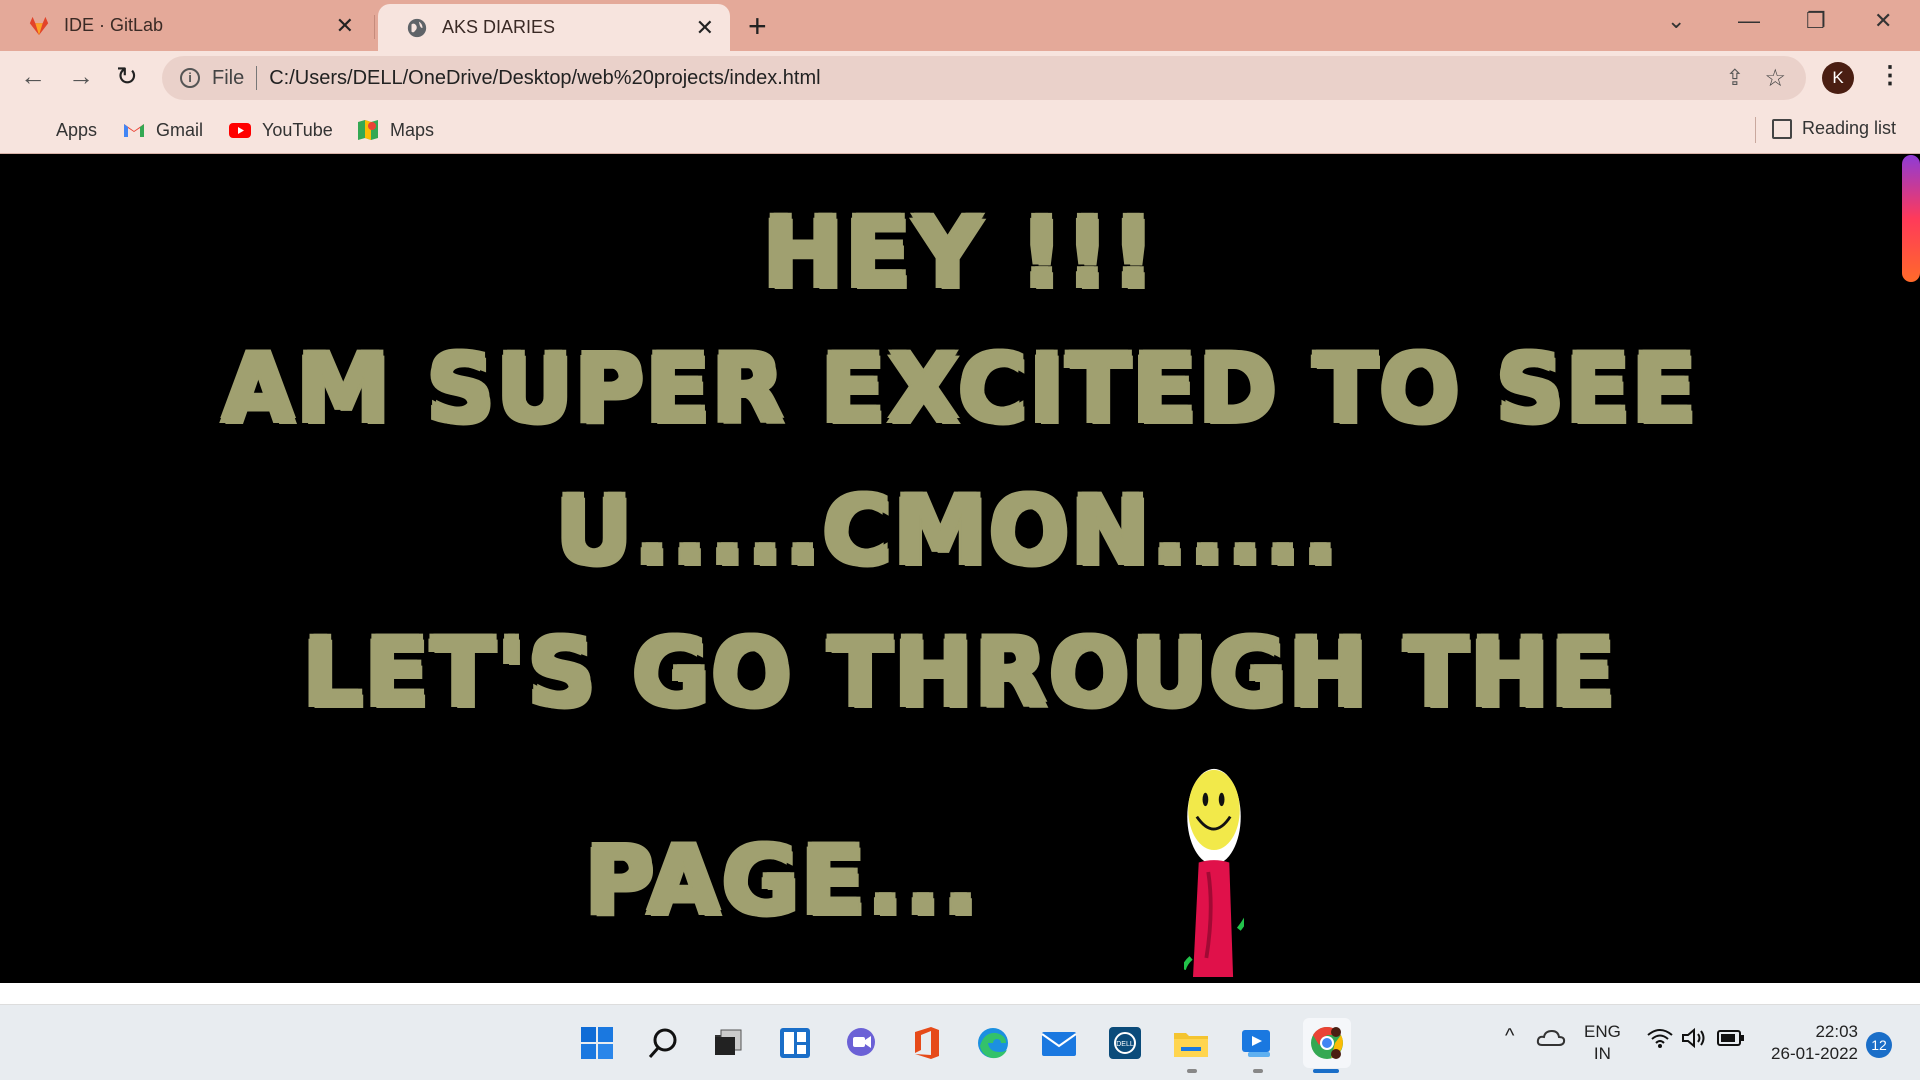 The width and height of the screenshot is (1920, 1080). What do you see at coordinates (1749, 21) in the screenshot?
I see `minimize-icon: —` at bounding box center [1749, 21].